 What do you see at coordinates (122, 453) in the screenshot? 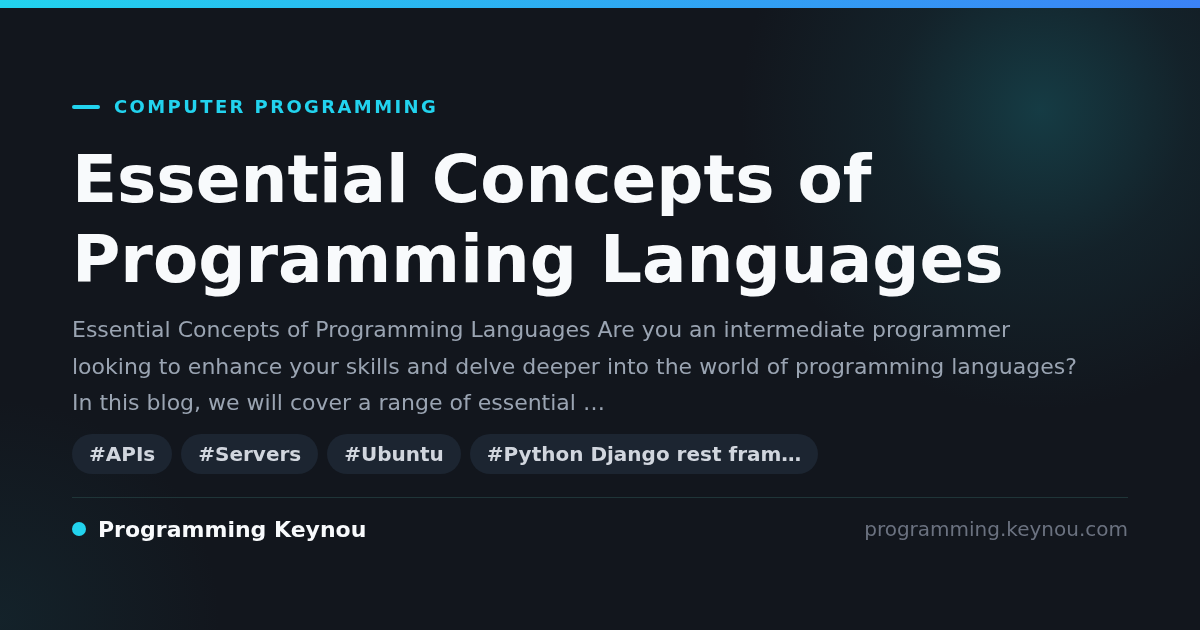
I see `tag-chip: #APIs` at bounding box center [122, 453].